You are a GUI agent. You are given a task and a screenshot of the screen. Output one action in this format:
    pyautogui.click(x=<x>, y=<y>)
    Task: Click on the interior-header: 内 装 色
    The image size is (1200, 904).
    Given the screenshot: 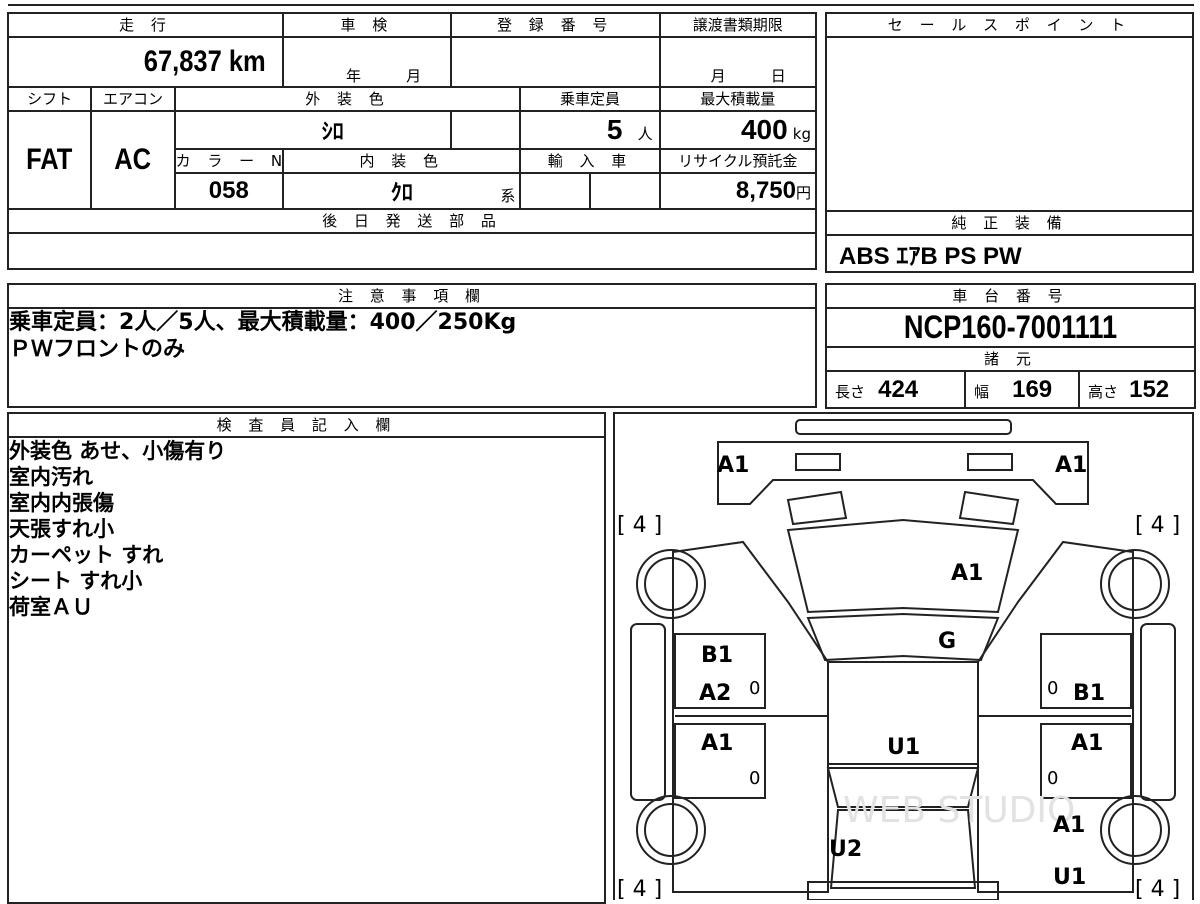 What is the action you would take?
    pyautogui.click(x=402, y=161)
    